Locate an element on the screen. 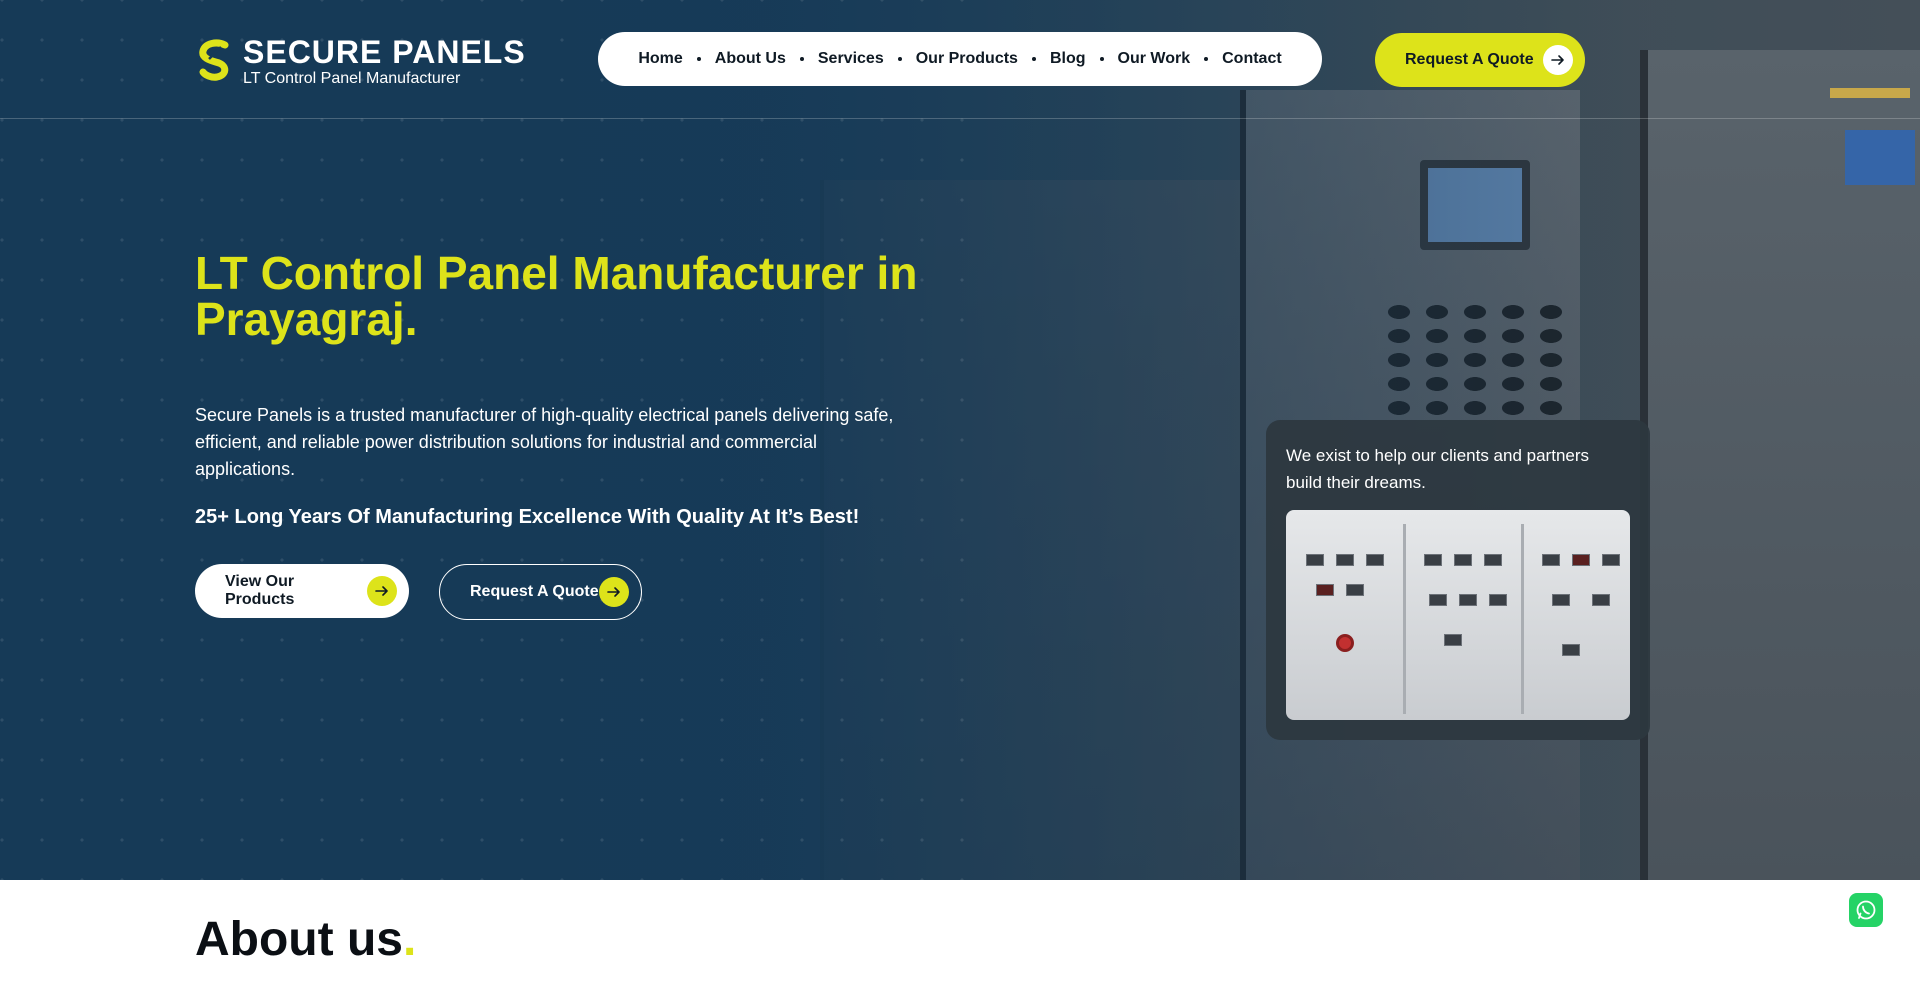 Image resolution: width=1920 pixels, height=993 pixels. brand-tagline: LT Control Panel Manufacturer is located at coordinates (352, 78).